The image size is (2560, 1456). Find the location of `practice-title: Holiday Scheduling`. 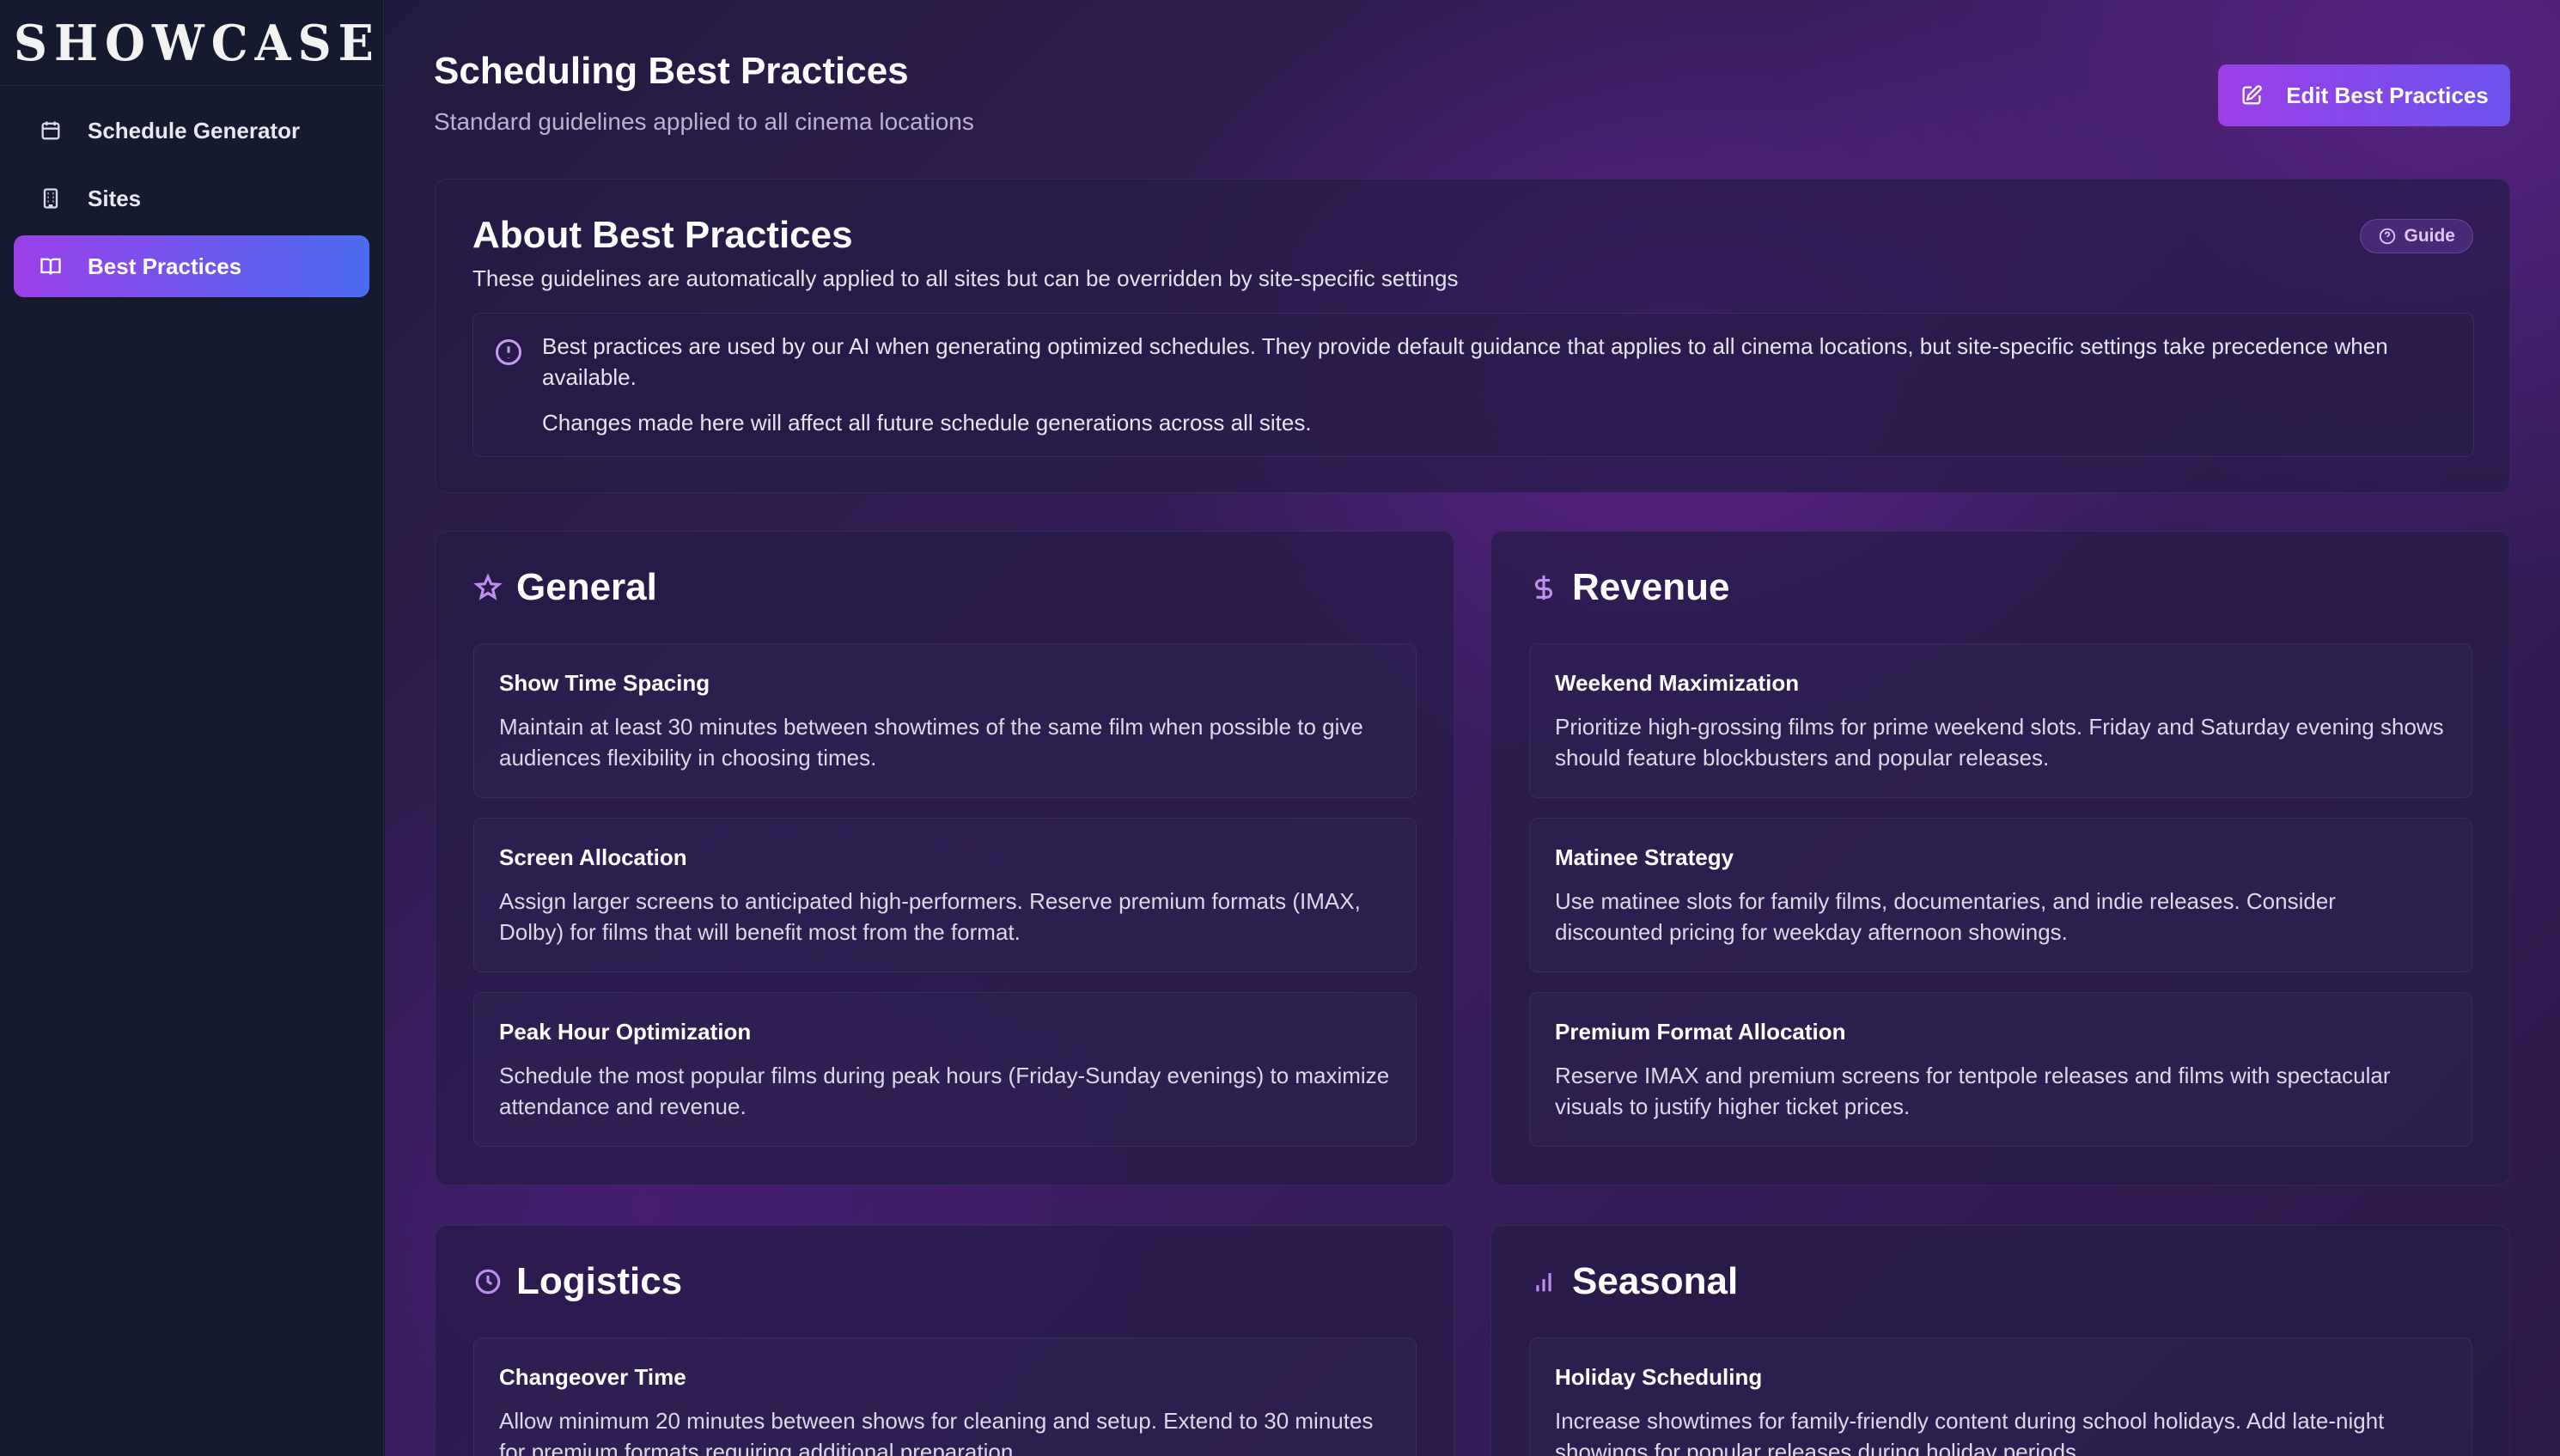

practice-title: Holiday Scheduling is located at coordinates (1659, 1377).